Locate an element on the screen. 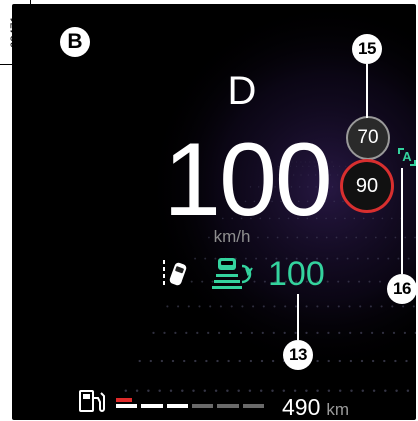 This screenshot has height=421, width=418. fuel-pump-icon is located at coordinates (92, 401).